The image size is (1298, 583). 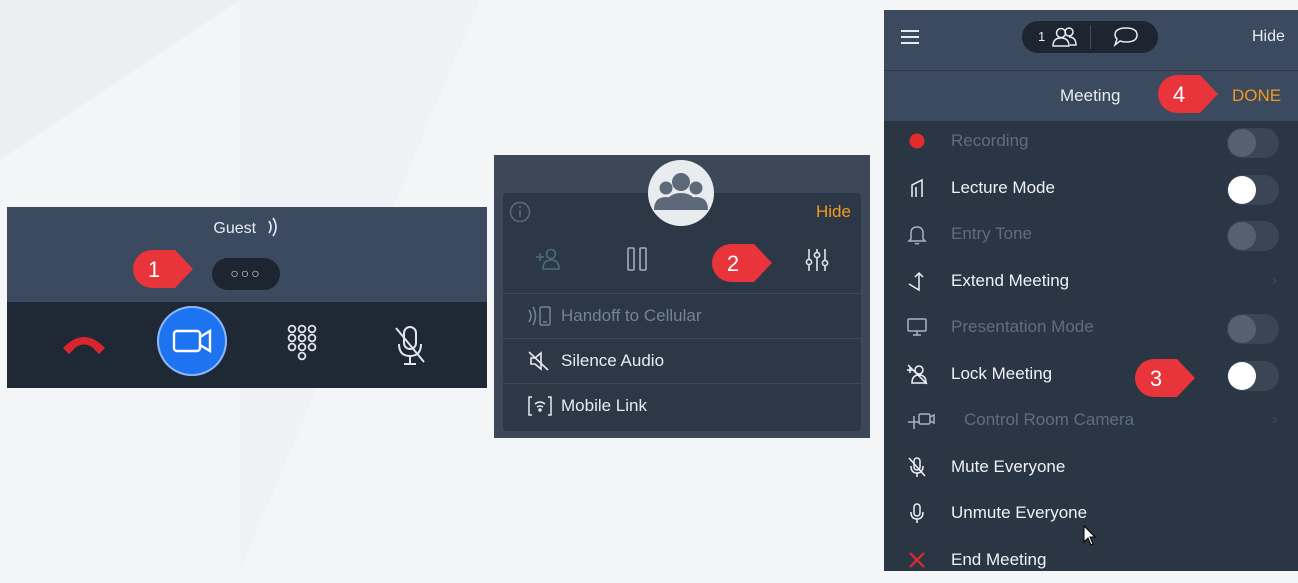 I want to click on lecture-icon, so click(x=917, y=187).